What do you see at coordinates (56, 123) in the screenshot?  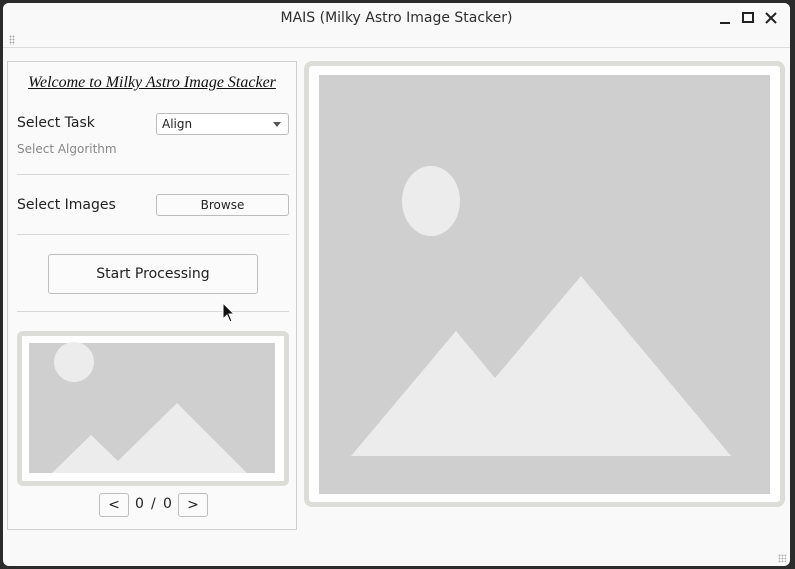 I see `select-task-label: Select Task` at bounding box center [56, 123].